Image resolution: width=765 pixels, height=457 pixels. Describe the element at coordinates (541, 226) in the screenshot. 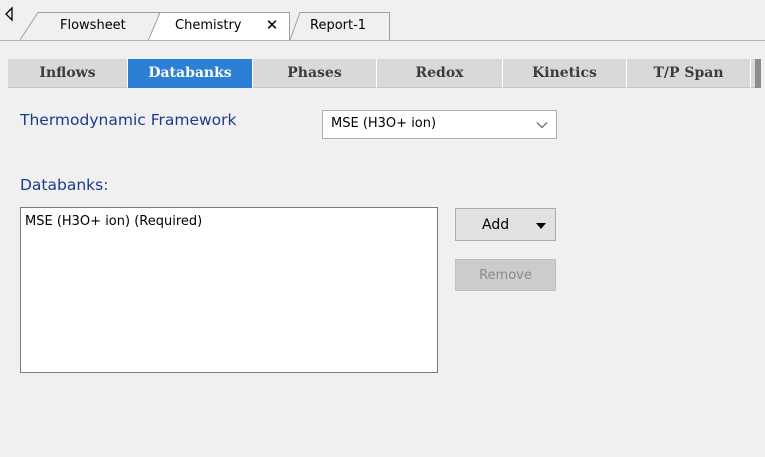

I see `caret-down-icon` at that location.